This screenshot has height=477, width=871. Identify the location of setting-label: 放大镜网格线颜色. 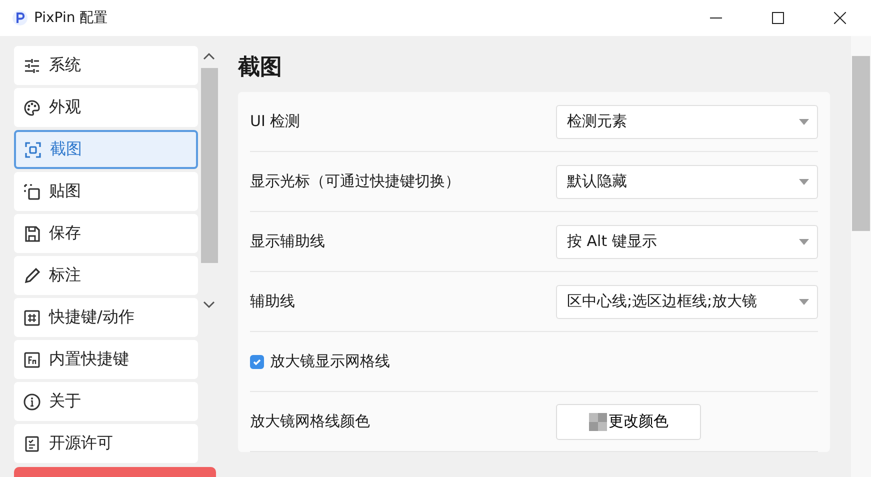
(310, 421).